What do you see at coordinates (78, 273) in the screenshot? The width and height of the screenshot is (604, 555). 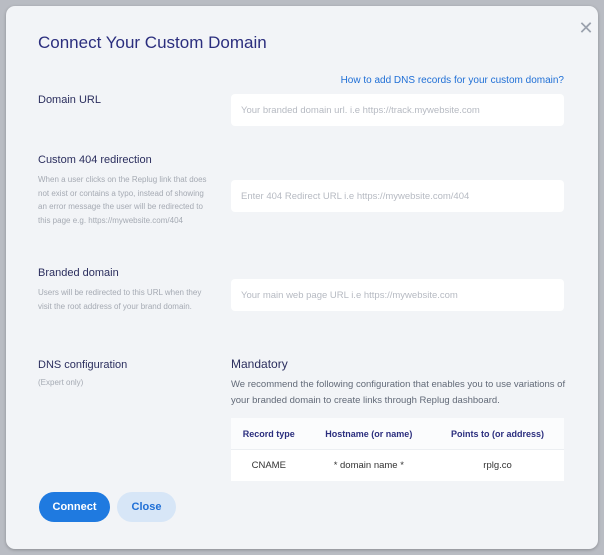 I see `branded-domain-label: Branded domain` at bounding box center [78, 273].